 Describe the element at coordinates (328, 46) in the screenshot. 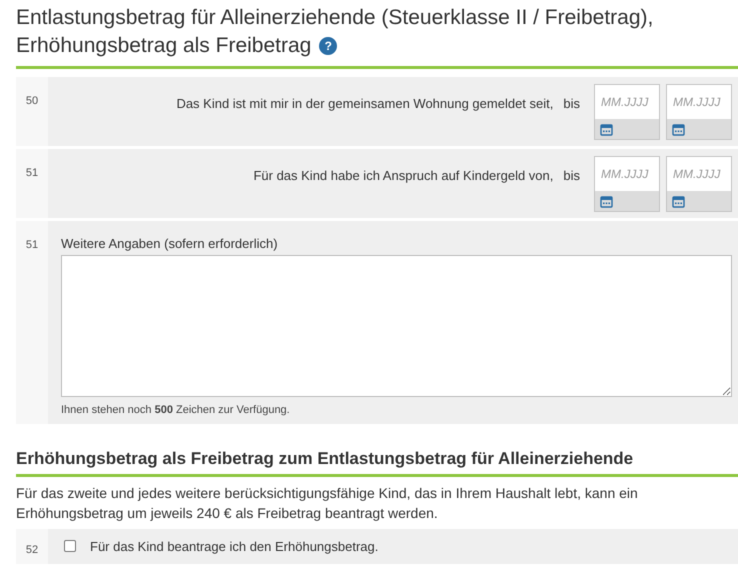

I see `help-icon: ?` at that location.